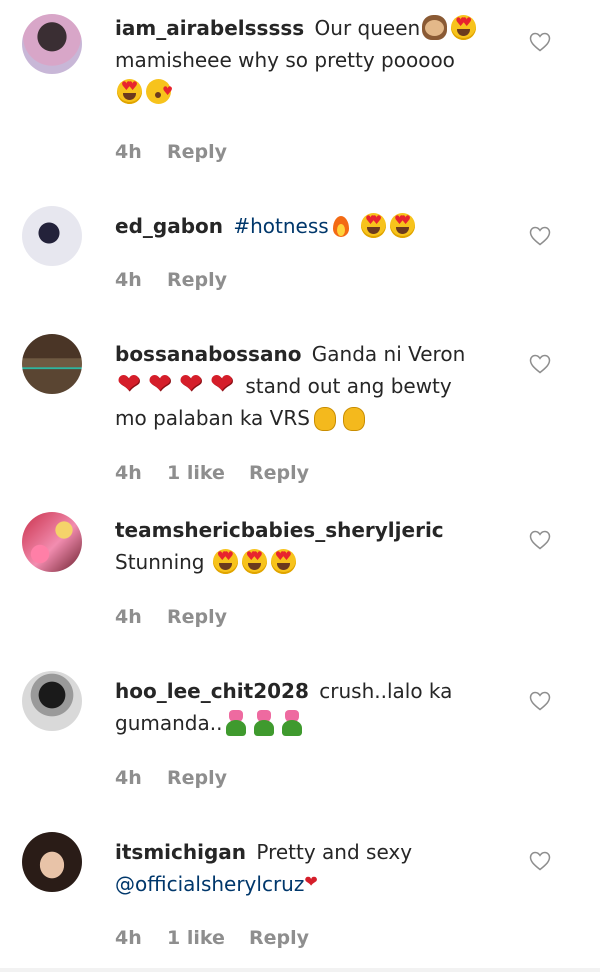 The height and width of the screenshot is (972, 600). What do you see at coordinates (279, 530) in the screenshot?
I see `comment-username: teamshericbabies_sheryljeric` at bounding box center [279, 530].